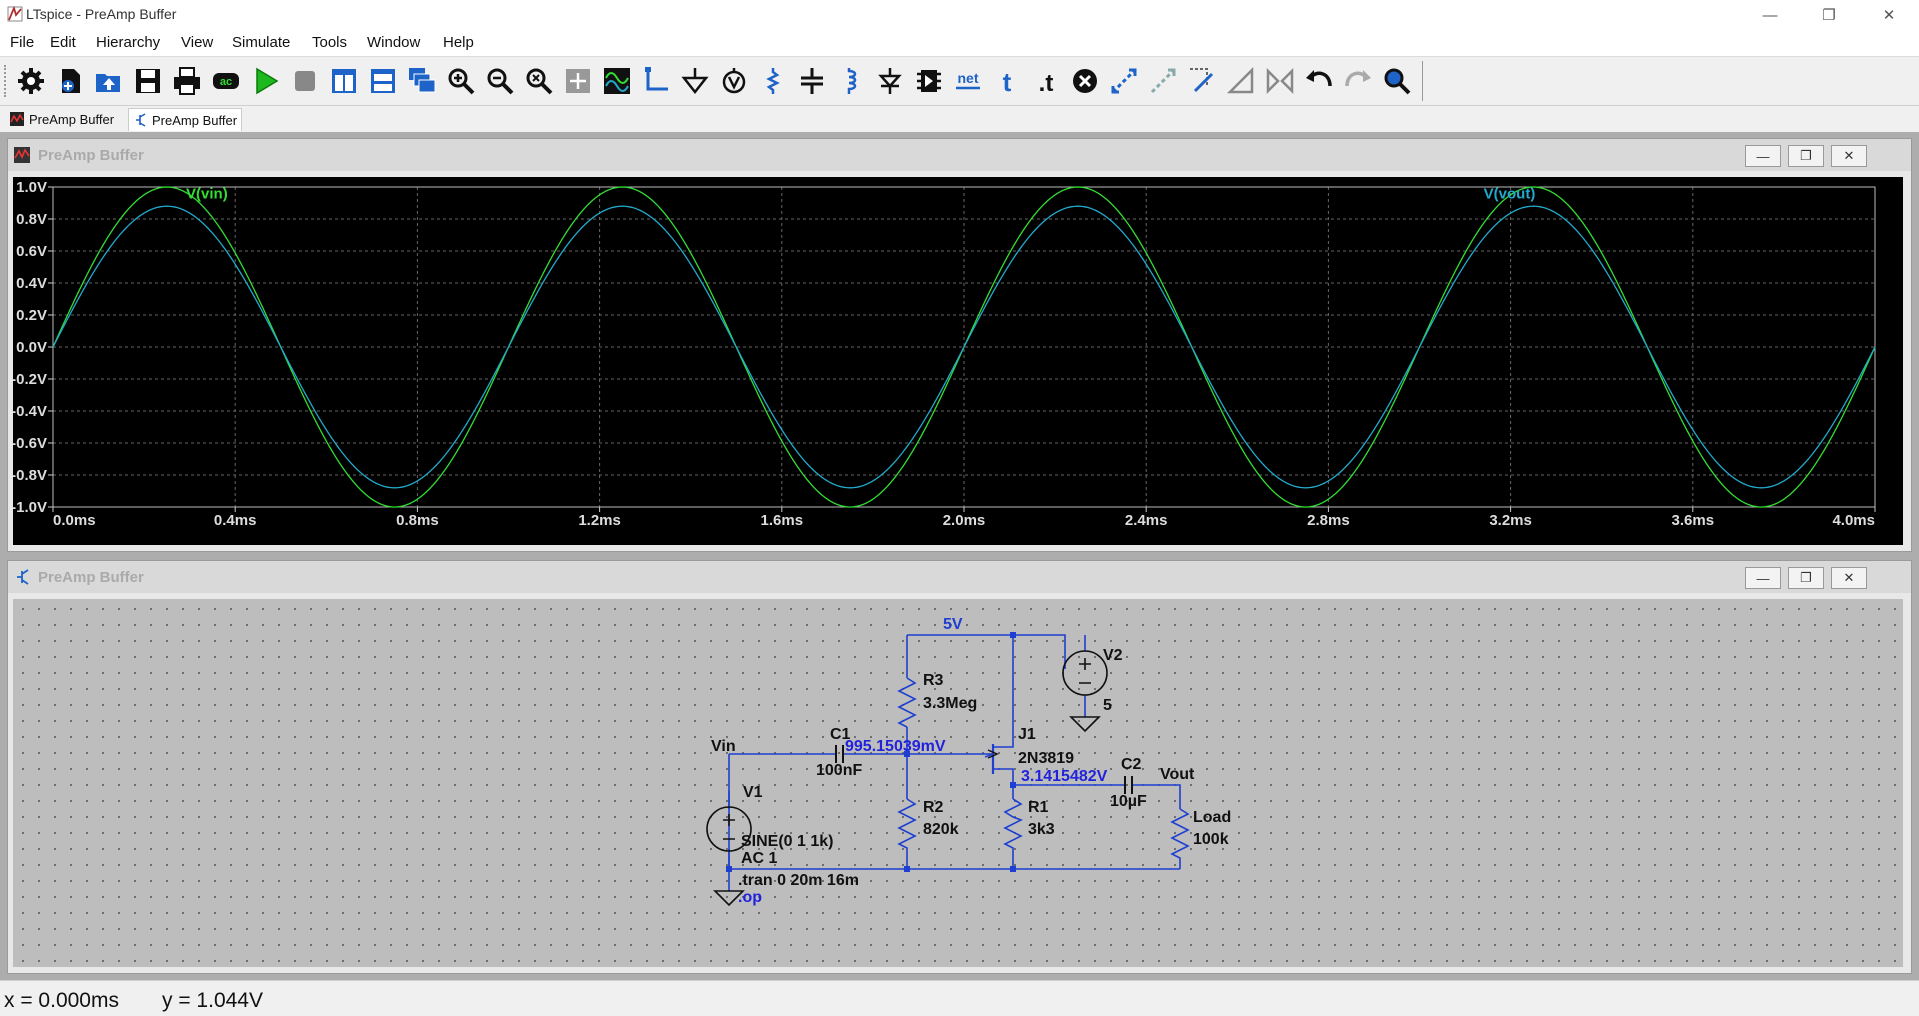 This screenshot has width=1919, height=1016. I want to click on net-icon-label: net, so click(968, 78).